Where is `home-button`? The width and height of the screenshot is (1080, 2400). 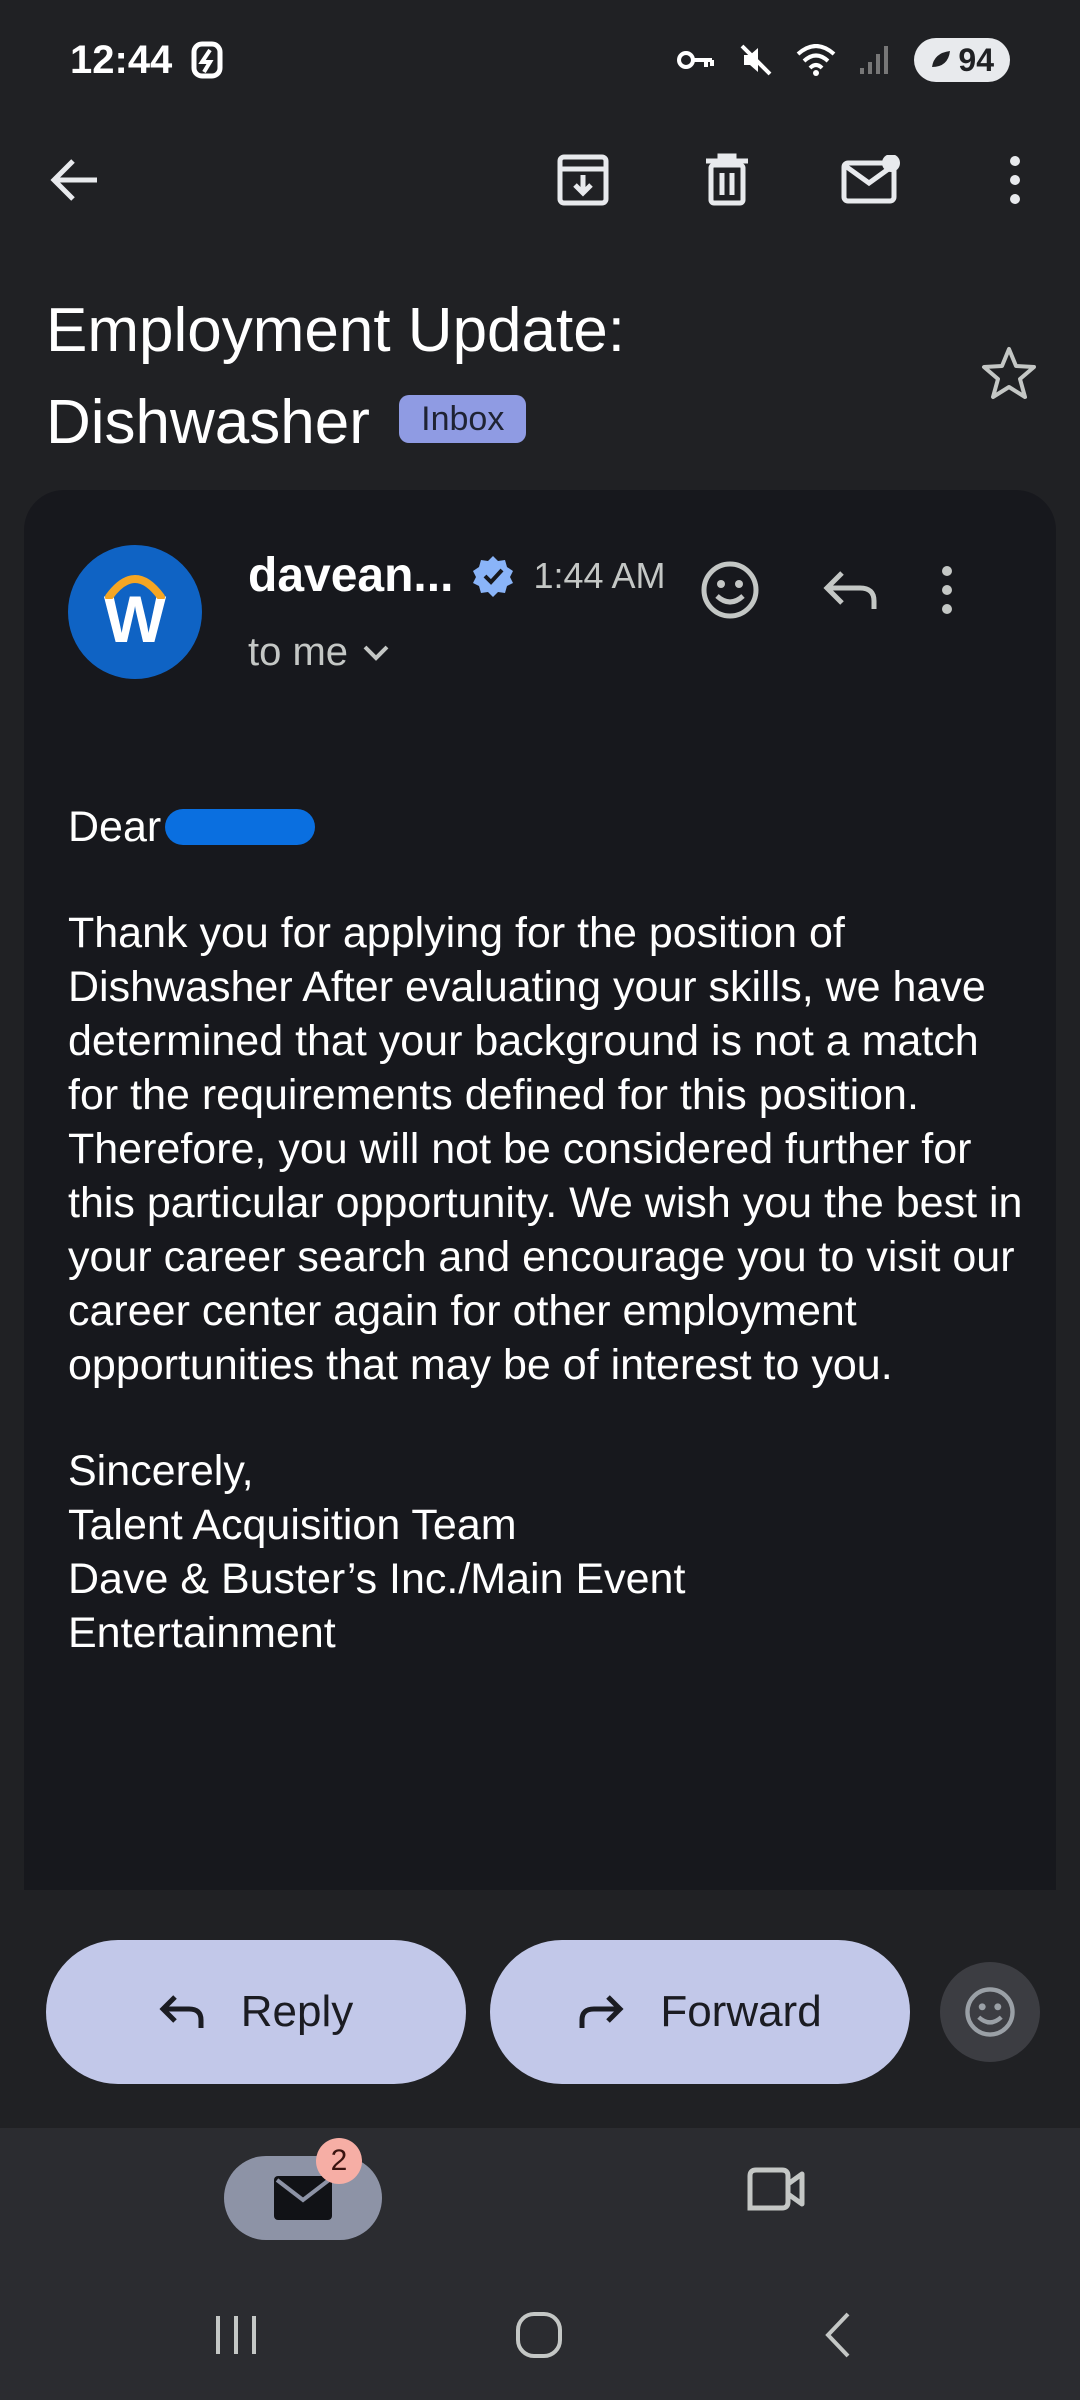 home-button is located at coordinates (539, 2337).